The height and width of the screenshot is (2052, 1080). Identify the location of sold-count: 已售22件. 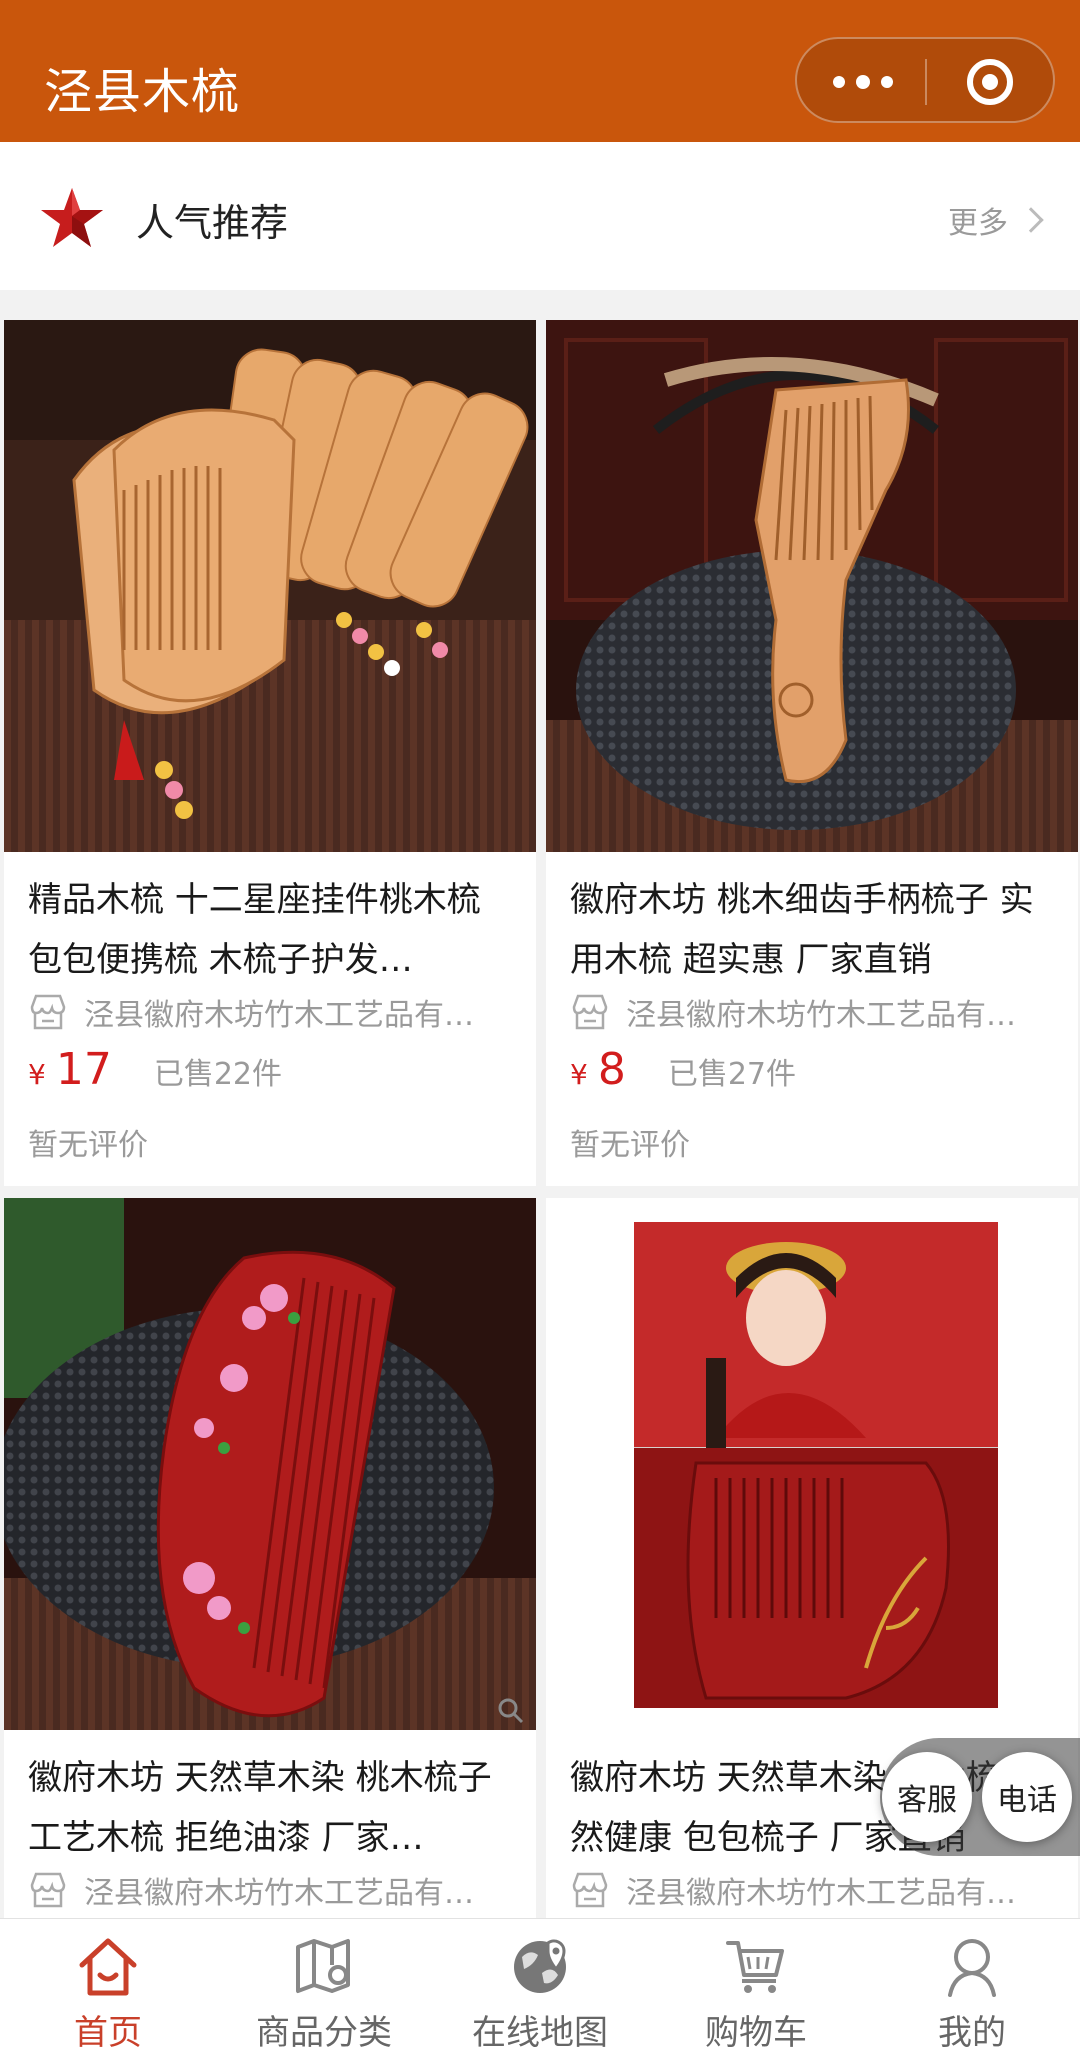
(218, 1074).